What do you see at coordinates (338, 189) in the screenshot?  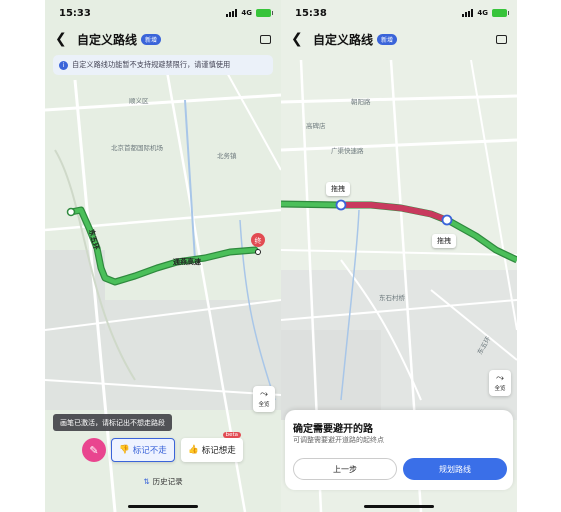 I see `drag-handle-label-start: 拖拽` at bounding box center [338, 189].